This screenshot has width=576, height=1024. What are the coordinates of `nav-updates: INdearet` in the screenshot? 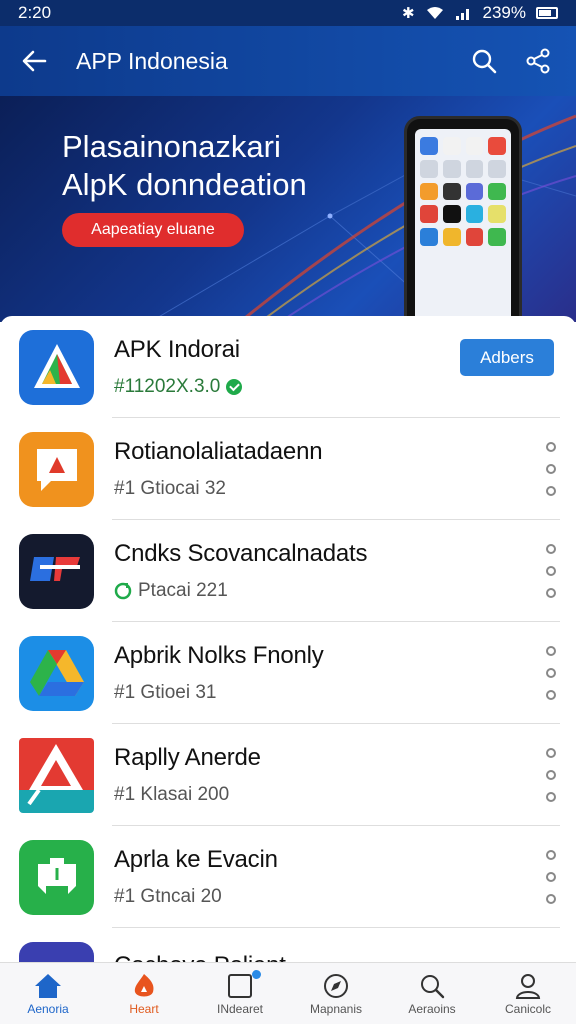 It's located at (240, 993).